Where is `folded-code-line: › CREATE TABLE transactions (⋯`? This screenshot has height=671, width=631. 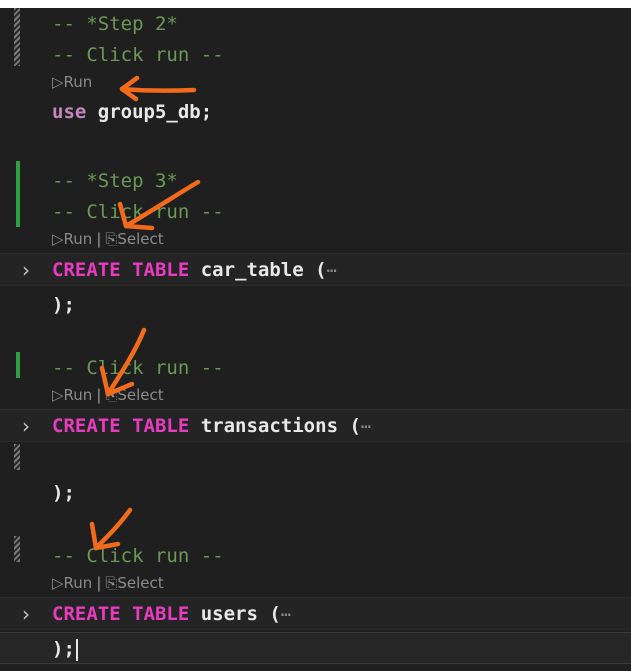
folded-code-line: › CREATE TABLE transactions (⋯ is located at coordinates (315, 425).